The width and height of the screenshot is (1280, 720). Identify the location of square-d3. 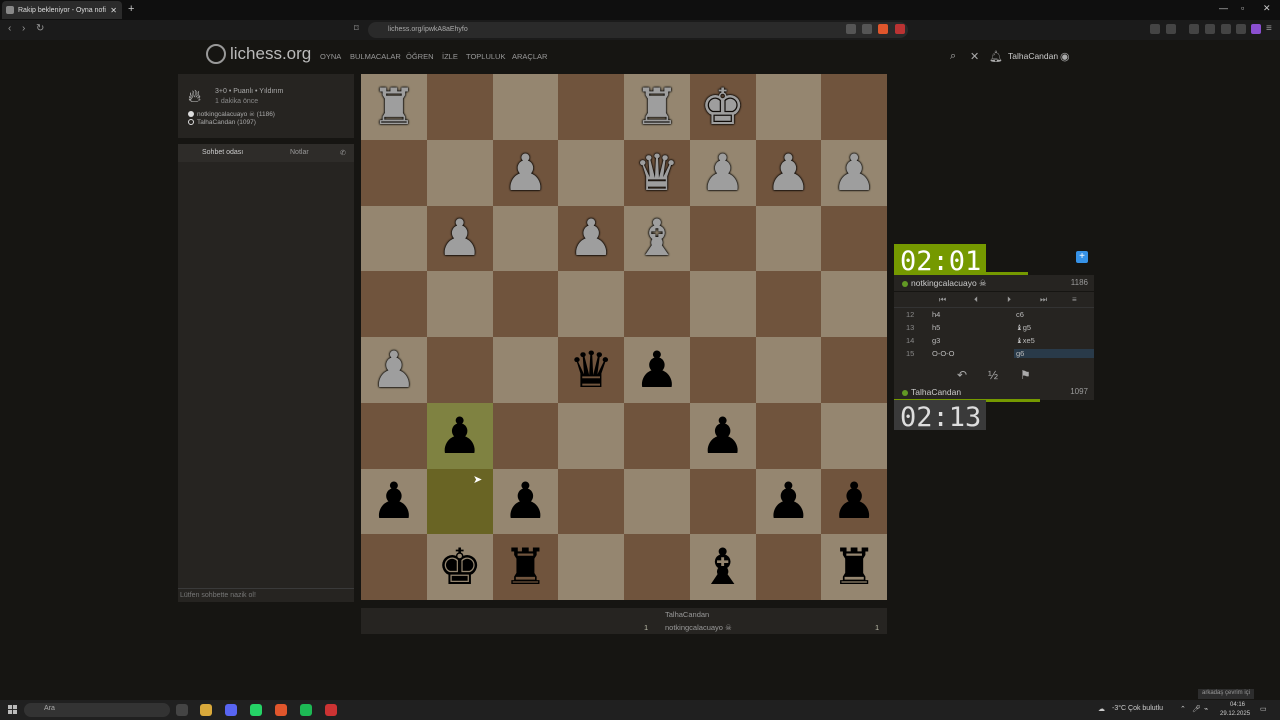
(591, 435).